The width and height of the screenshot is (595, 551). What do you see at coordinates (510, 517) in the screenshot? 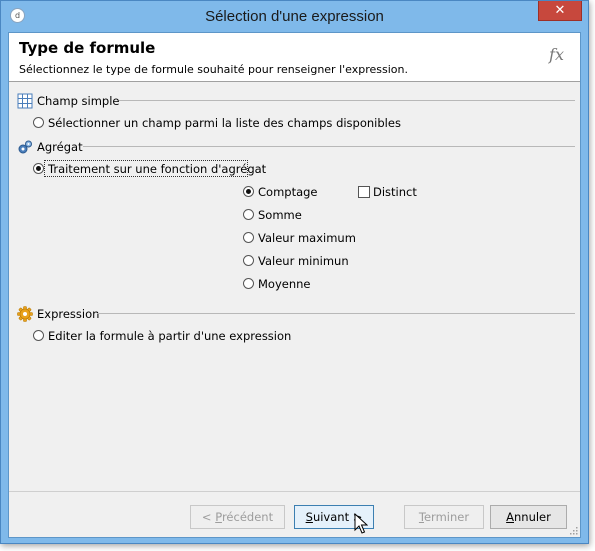
I see `cancel-button-mnemonic: A` at bounding box center [510, 517].